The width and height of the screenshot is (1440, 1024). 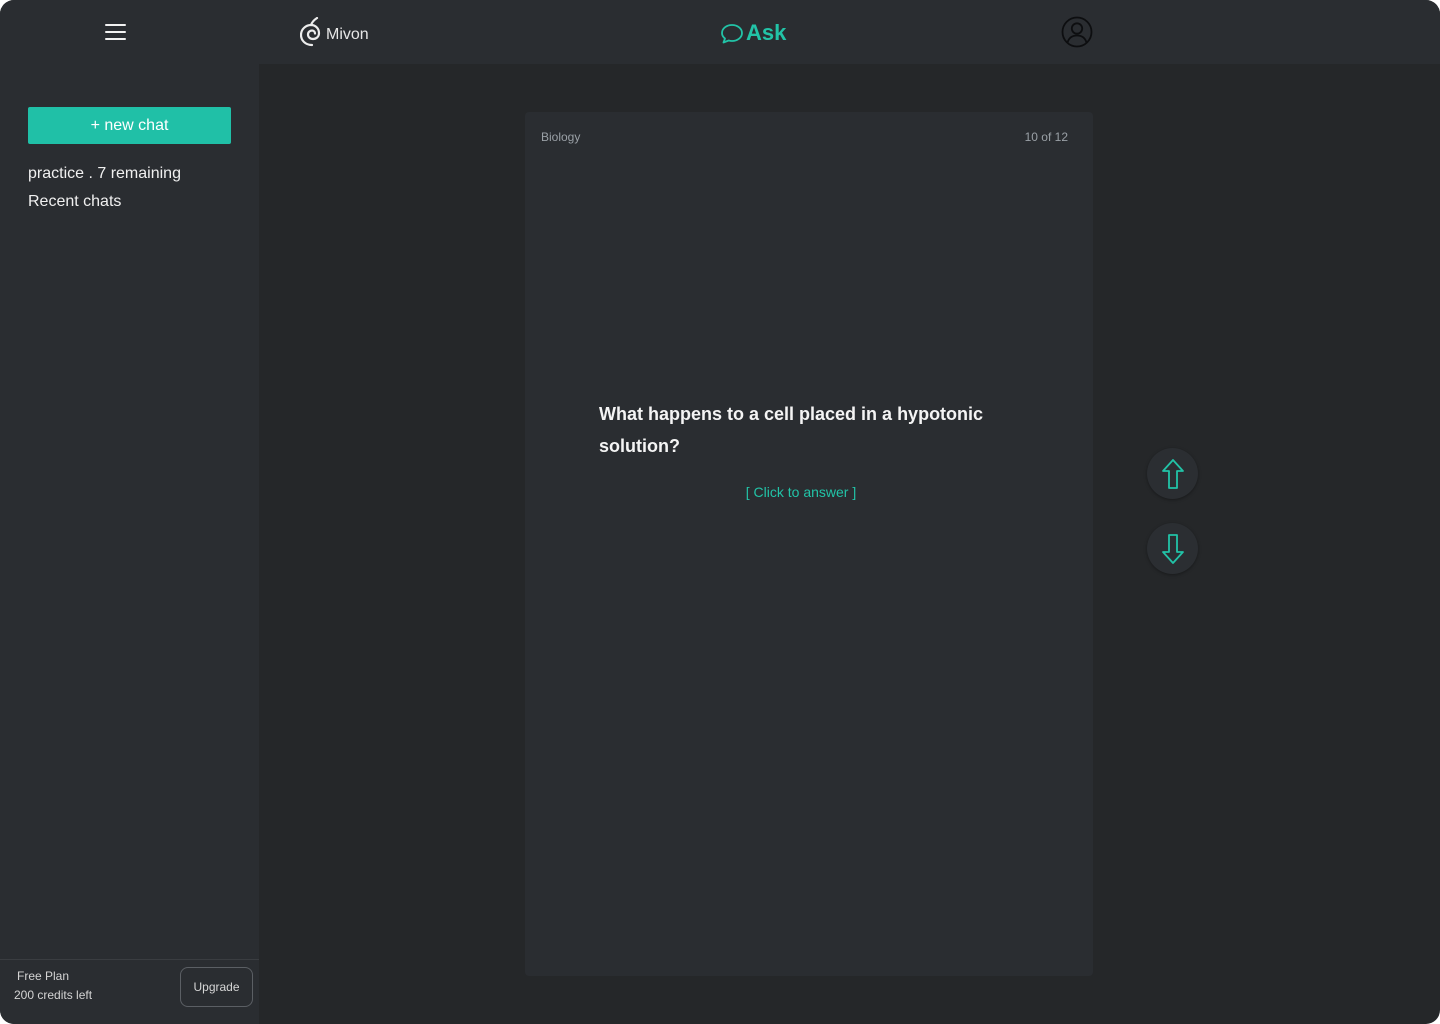 I want to click on ask-label: Ask, so click(x=766, y=32).